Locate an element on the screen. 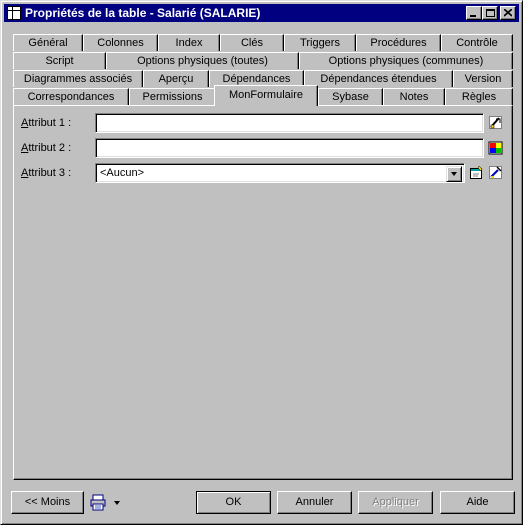 Image resolution: width=523 pixels, height=525 pixels. attribut-1-label: Attribut 1 : is located at coordinates (46, 123).